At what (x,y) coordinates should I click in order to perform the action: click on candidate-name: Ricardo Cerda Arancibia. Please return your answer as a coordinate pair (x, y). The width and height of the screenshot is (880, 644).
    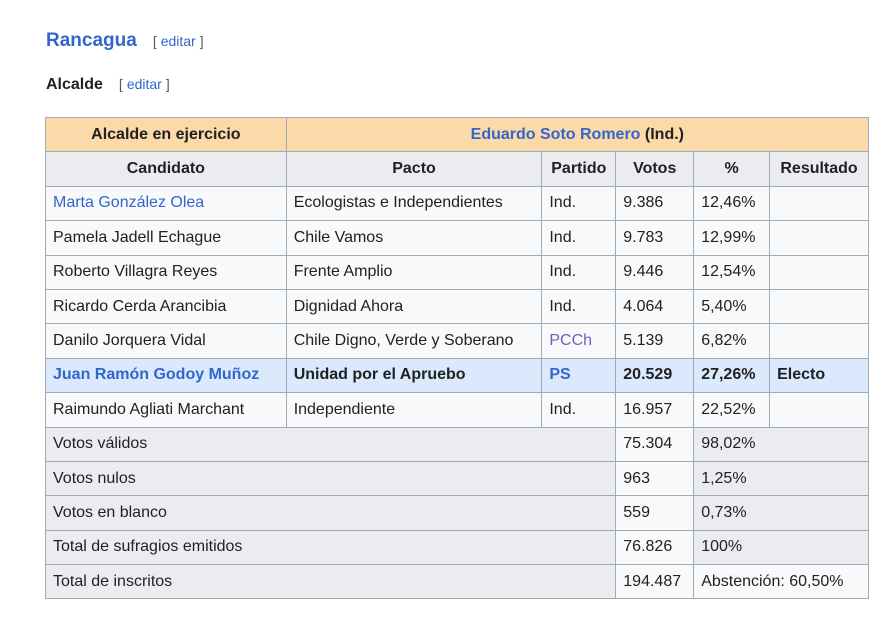
    Looking at the image, I should click on (166, 306).